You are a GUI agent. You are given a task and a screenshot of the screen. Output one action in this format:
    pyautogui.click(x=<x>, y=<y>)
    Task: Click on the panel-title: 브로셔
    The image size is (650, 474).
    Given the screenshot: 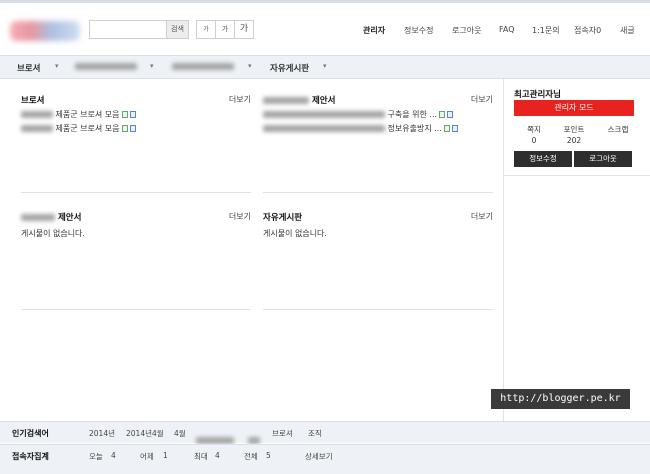 What is the action you would take?
    pyautogui.click(x=32, y=100)
    